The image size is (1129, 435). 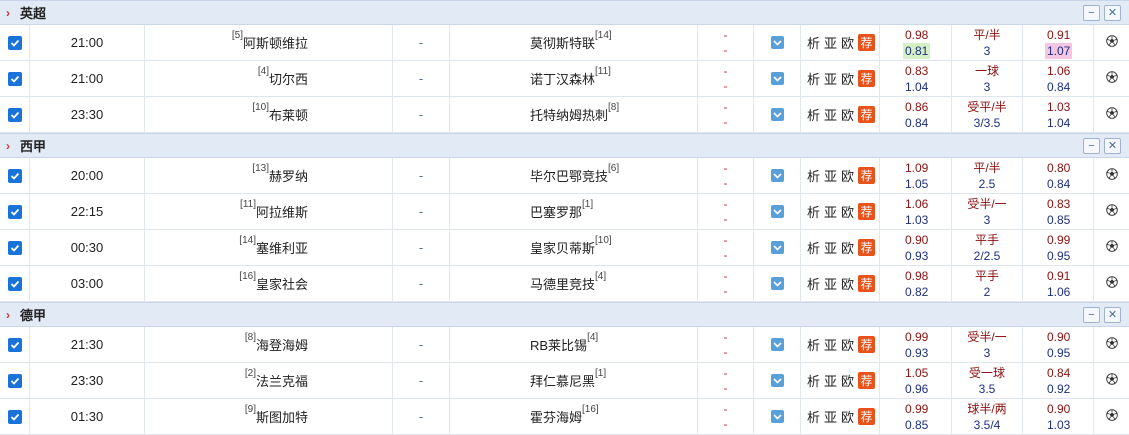 I want to click on home-team: [10]布莱顿, so click(x=280, y=113).